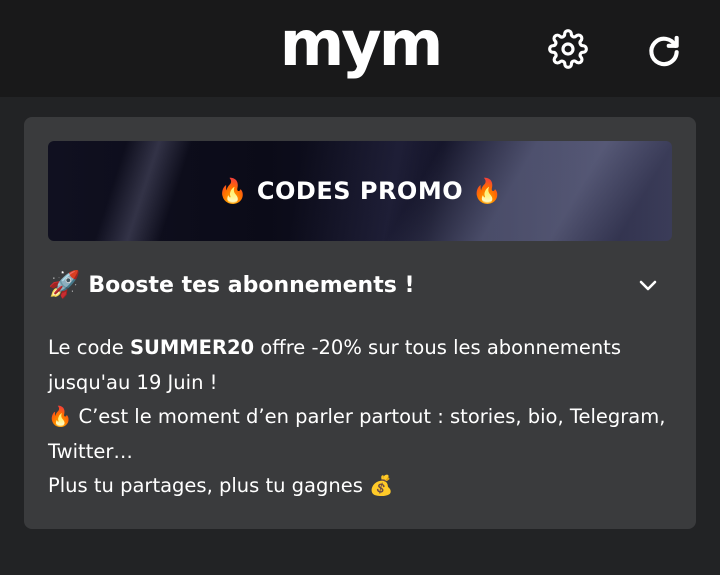 Image resolution: width=720 pixels, height=575 pixels. I want to click on money-bag-emoji: 💰, so click(381, 485).